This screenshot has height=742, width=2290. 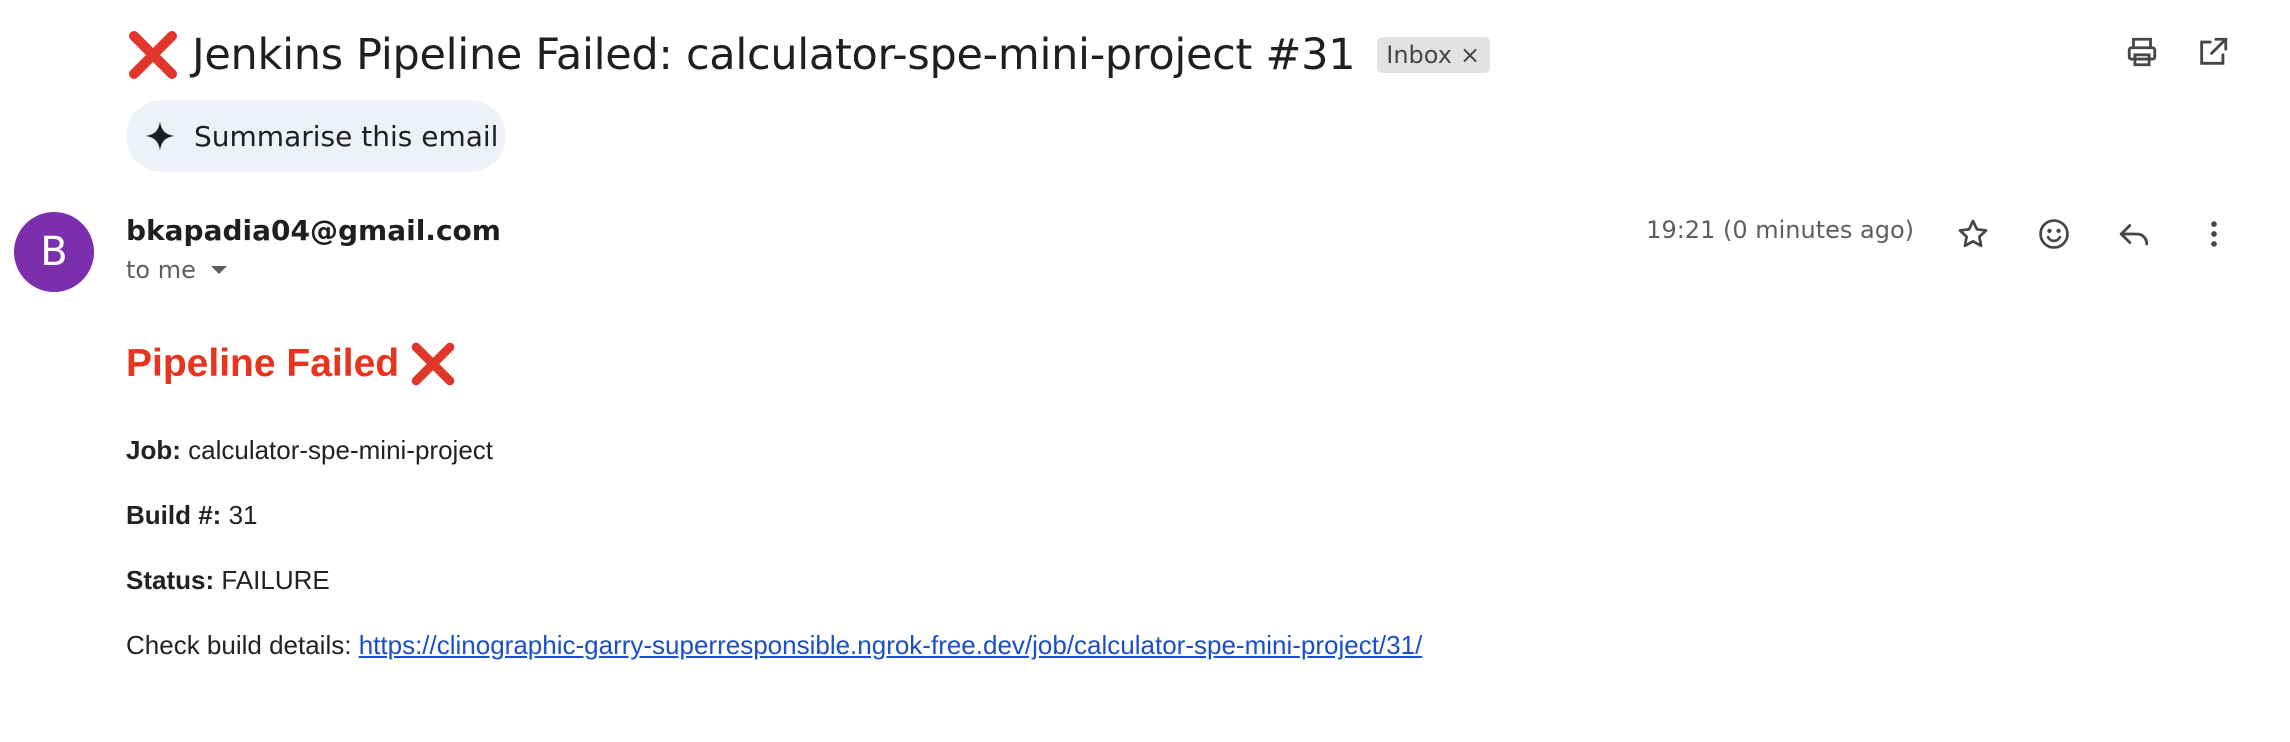 What do you see at coordinates (160, 136) in the screenshot?
I see `sparkle-icon` at bounding box center [160, 136].